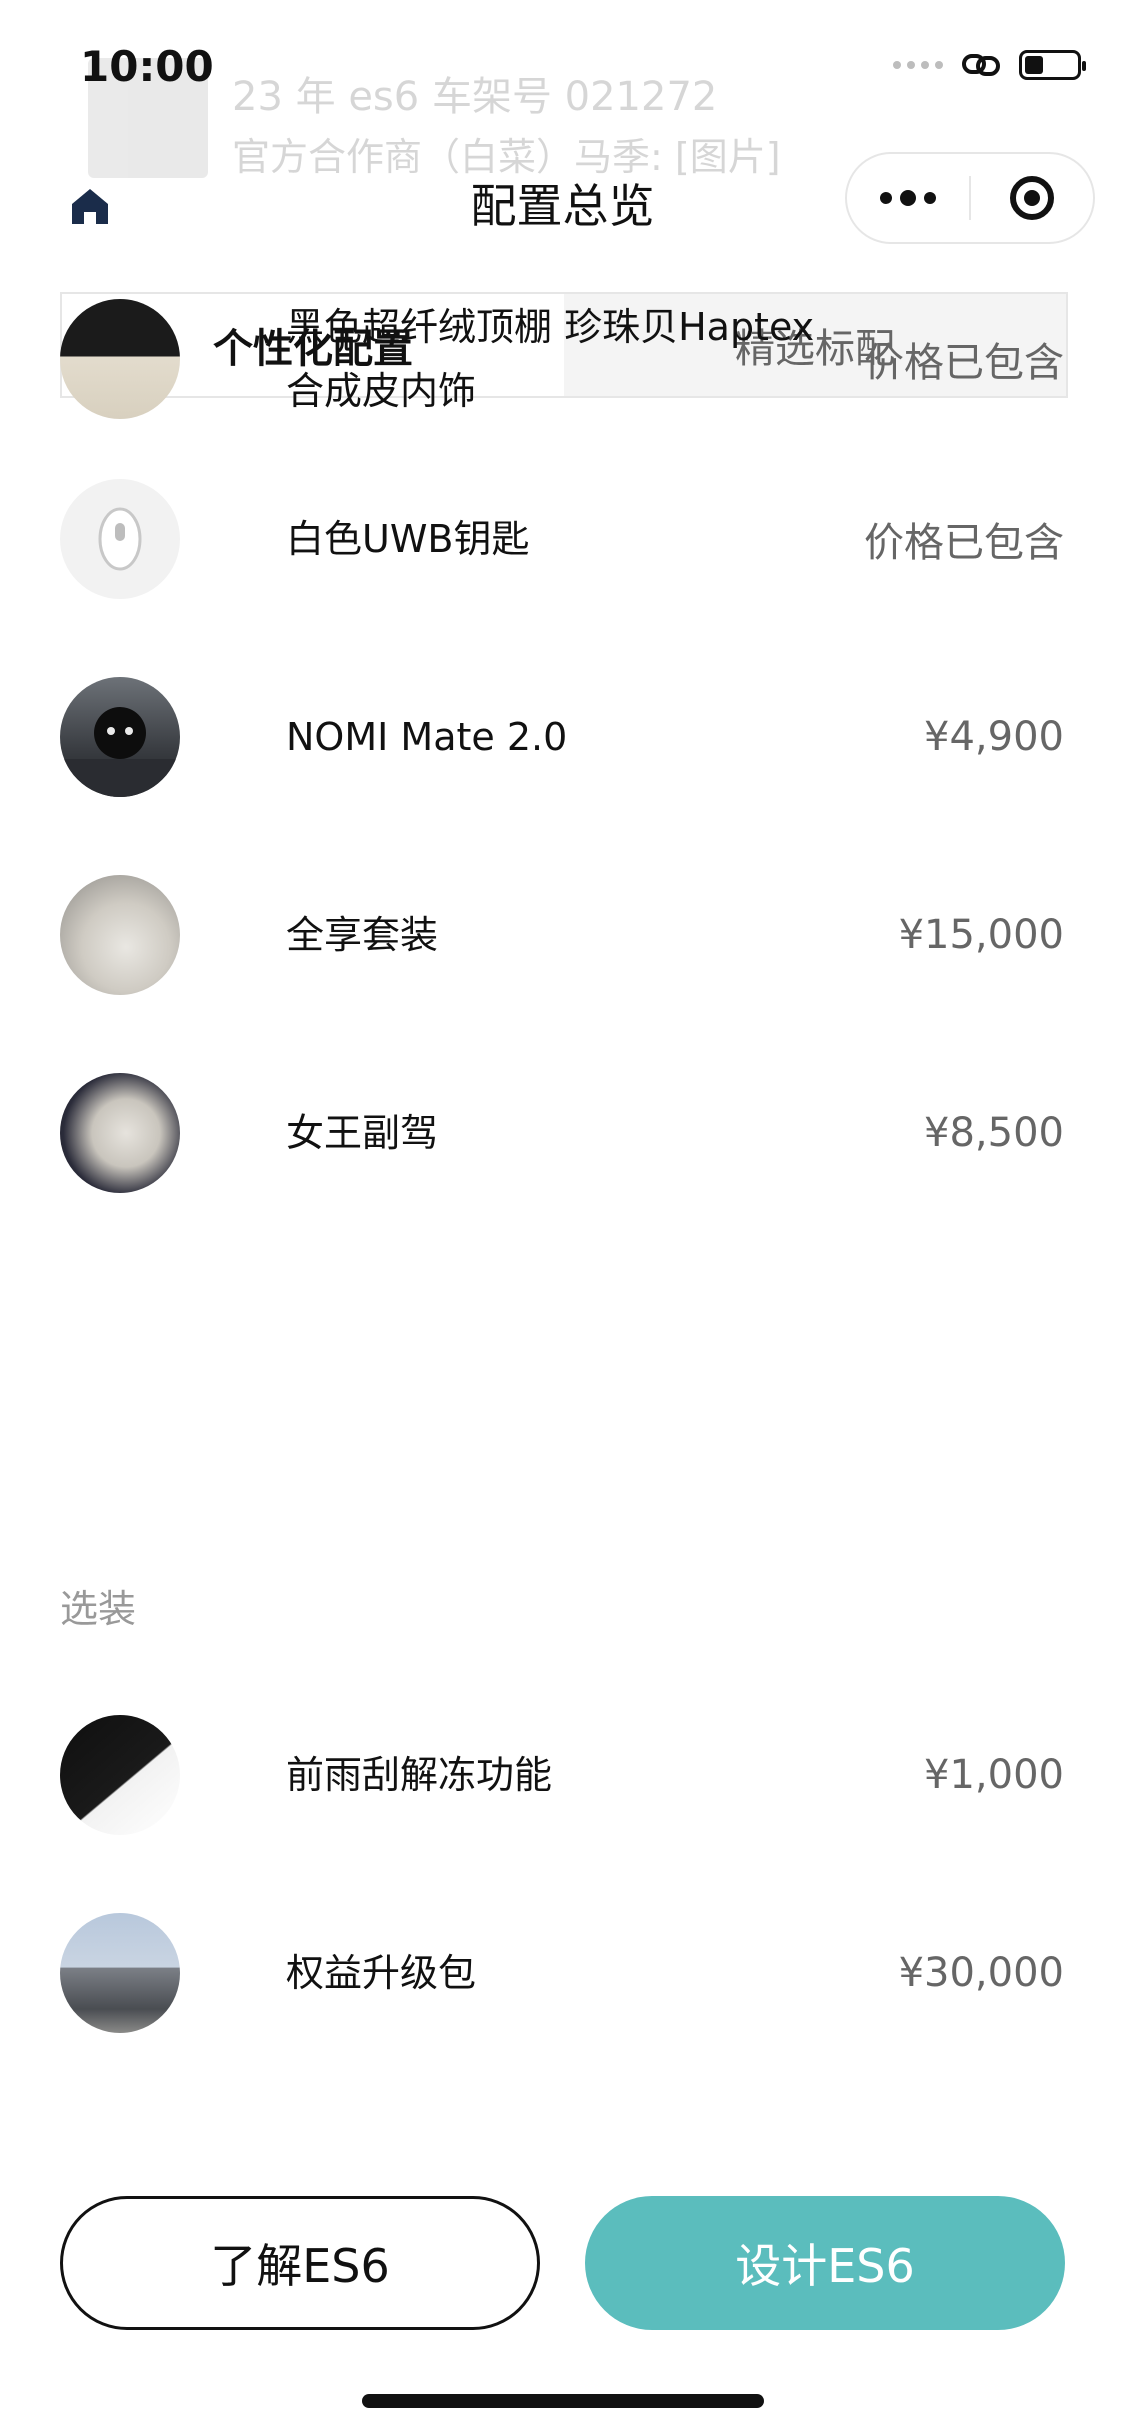  Describe the element at coordinates (147, 66) in the screenshot. I see `status-time: 10:00` at that location.